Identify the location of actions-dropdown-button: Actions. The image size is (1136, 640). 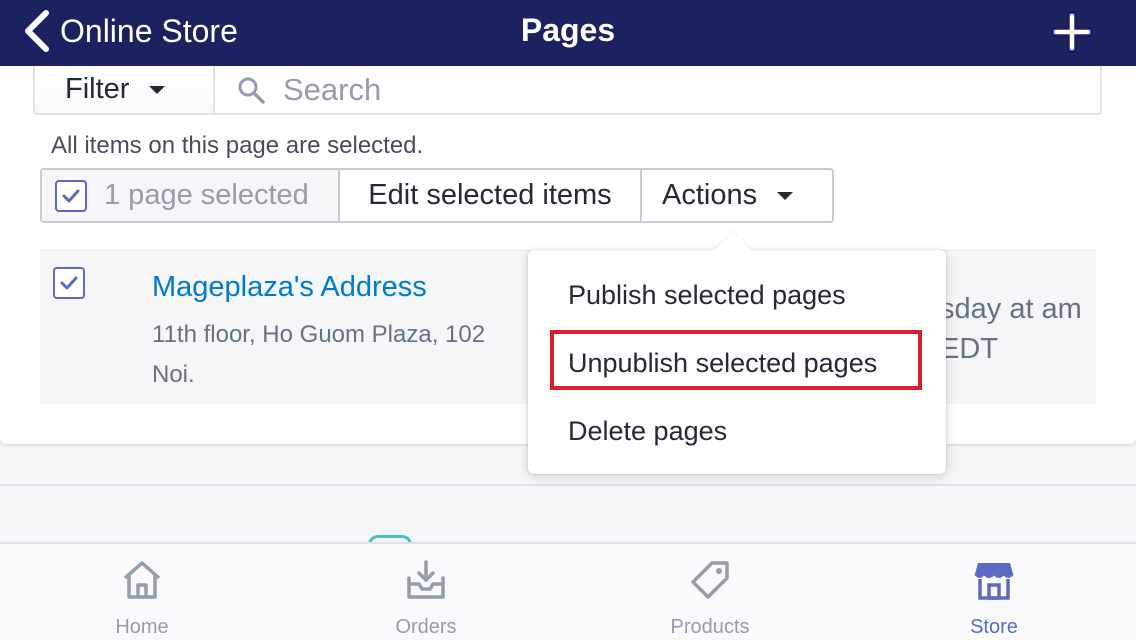
(737, 195).